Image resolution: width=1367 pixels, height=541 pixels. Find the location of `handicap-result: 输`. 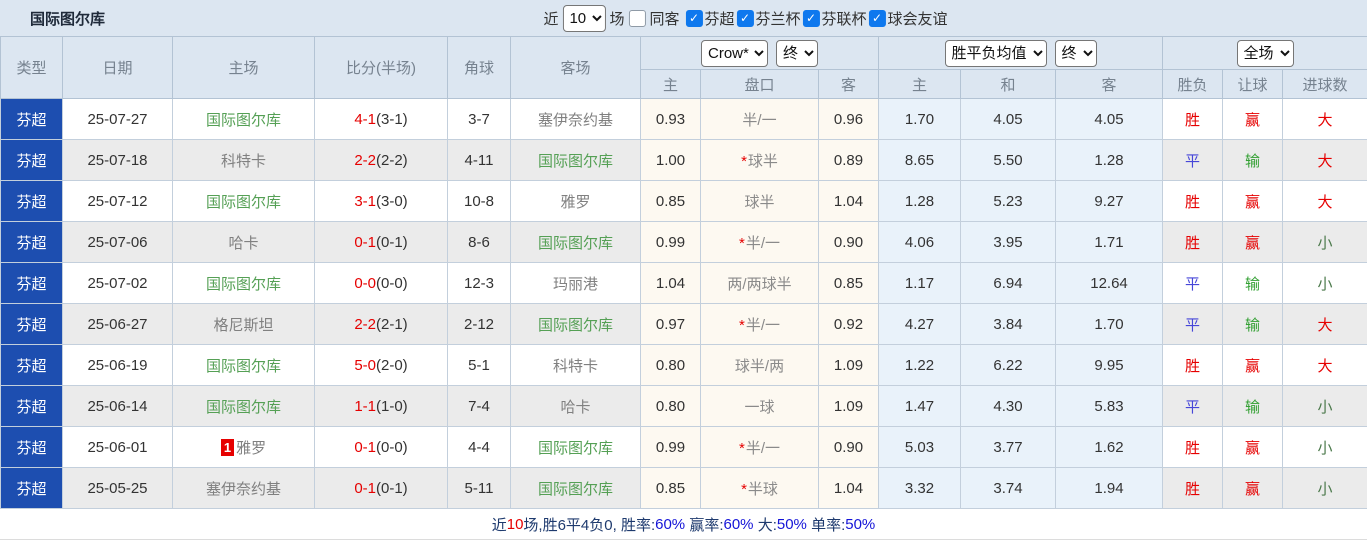

handicap-result: 输 is located at coordinates (1253, 283).